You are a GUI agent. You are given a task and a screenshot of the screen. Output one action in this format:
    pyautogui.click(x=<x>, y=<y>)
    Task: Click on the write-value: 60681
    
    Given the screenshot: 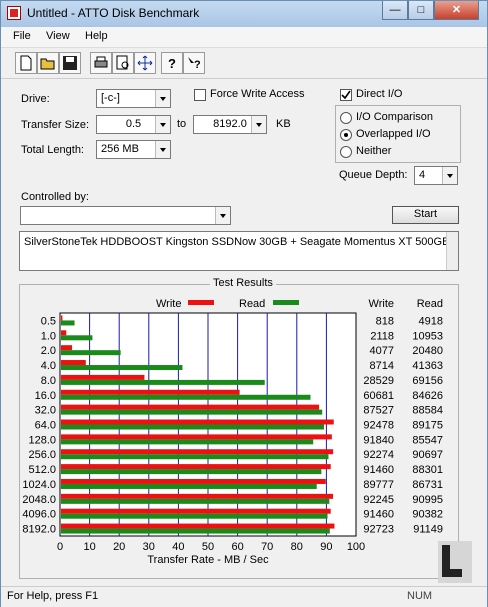 What is the action you would take?
    pyautogui.click(x=378, y=396)
    